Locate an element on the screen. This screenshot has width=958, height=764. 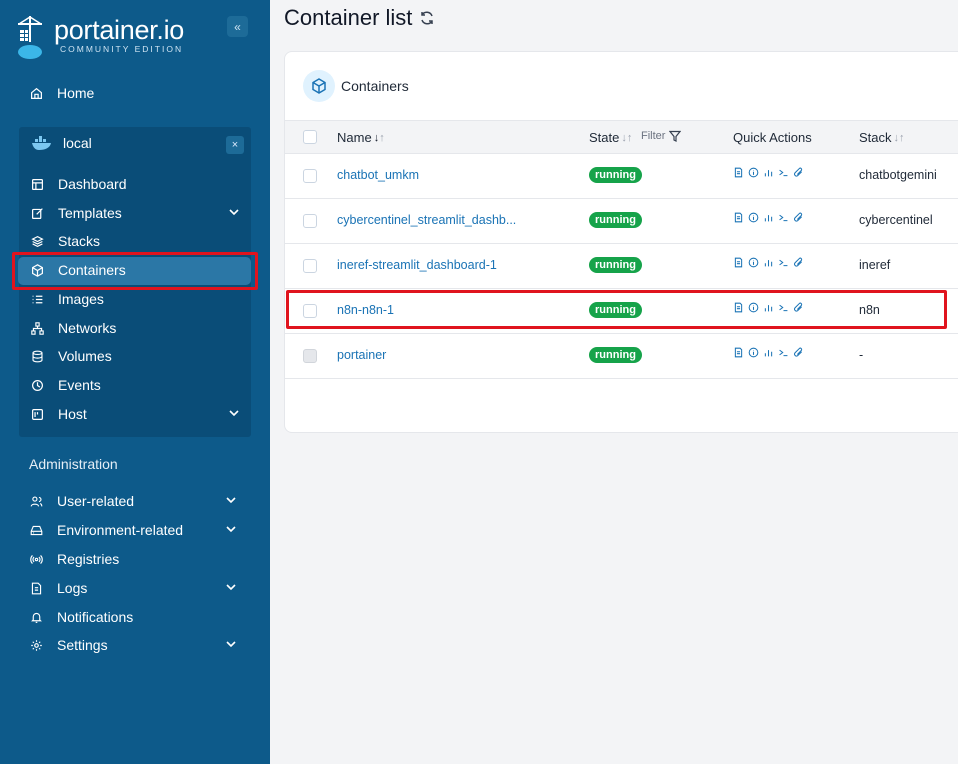
state-filter-button: Filter is located at coordinates (661, 136).